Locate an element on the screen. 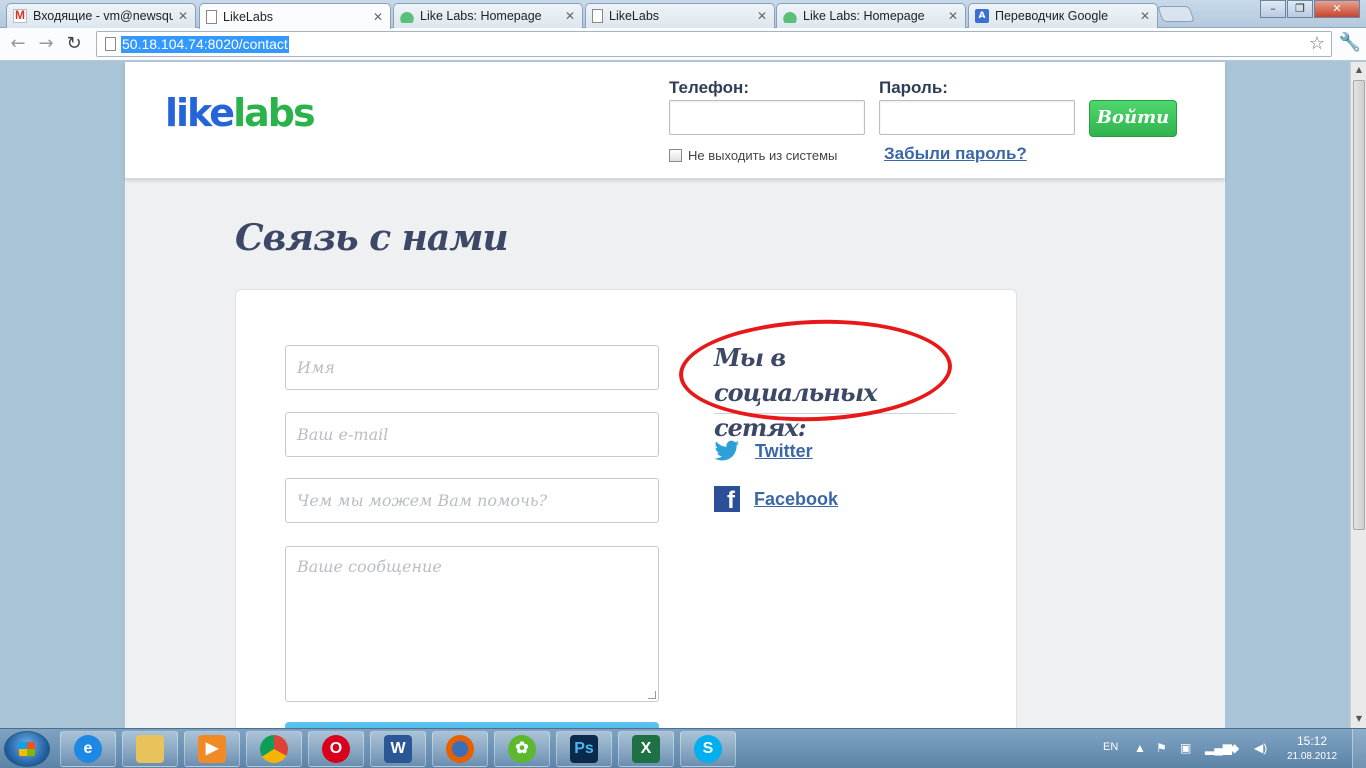 The image size is (1366, 768). firefox-icon is located at coordinates (460, 749).